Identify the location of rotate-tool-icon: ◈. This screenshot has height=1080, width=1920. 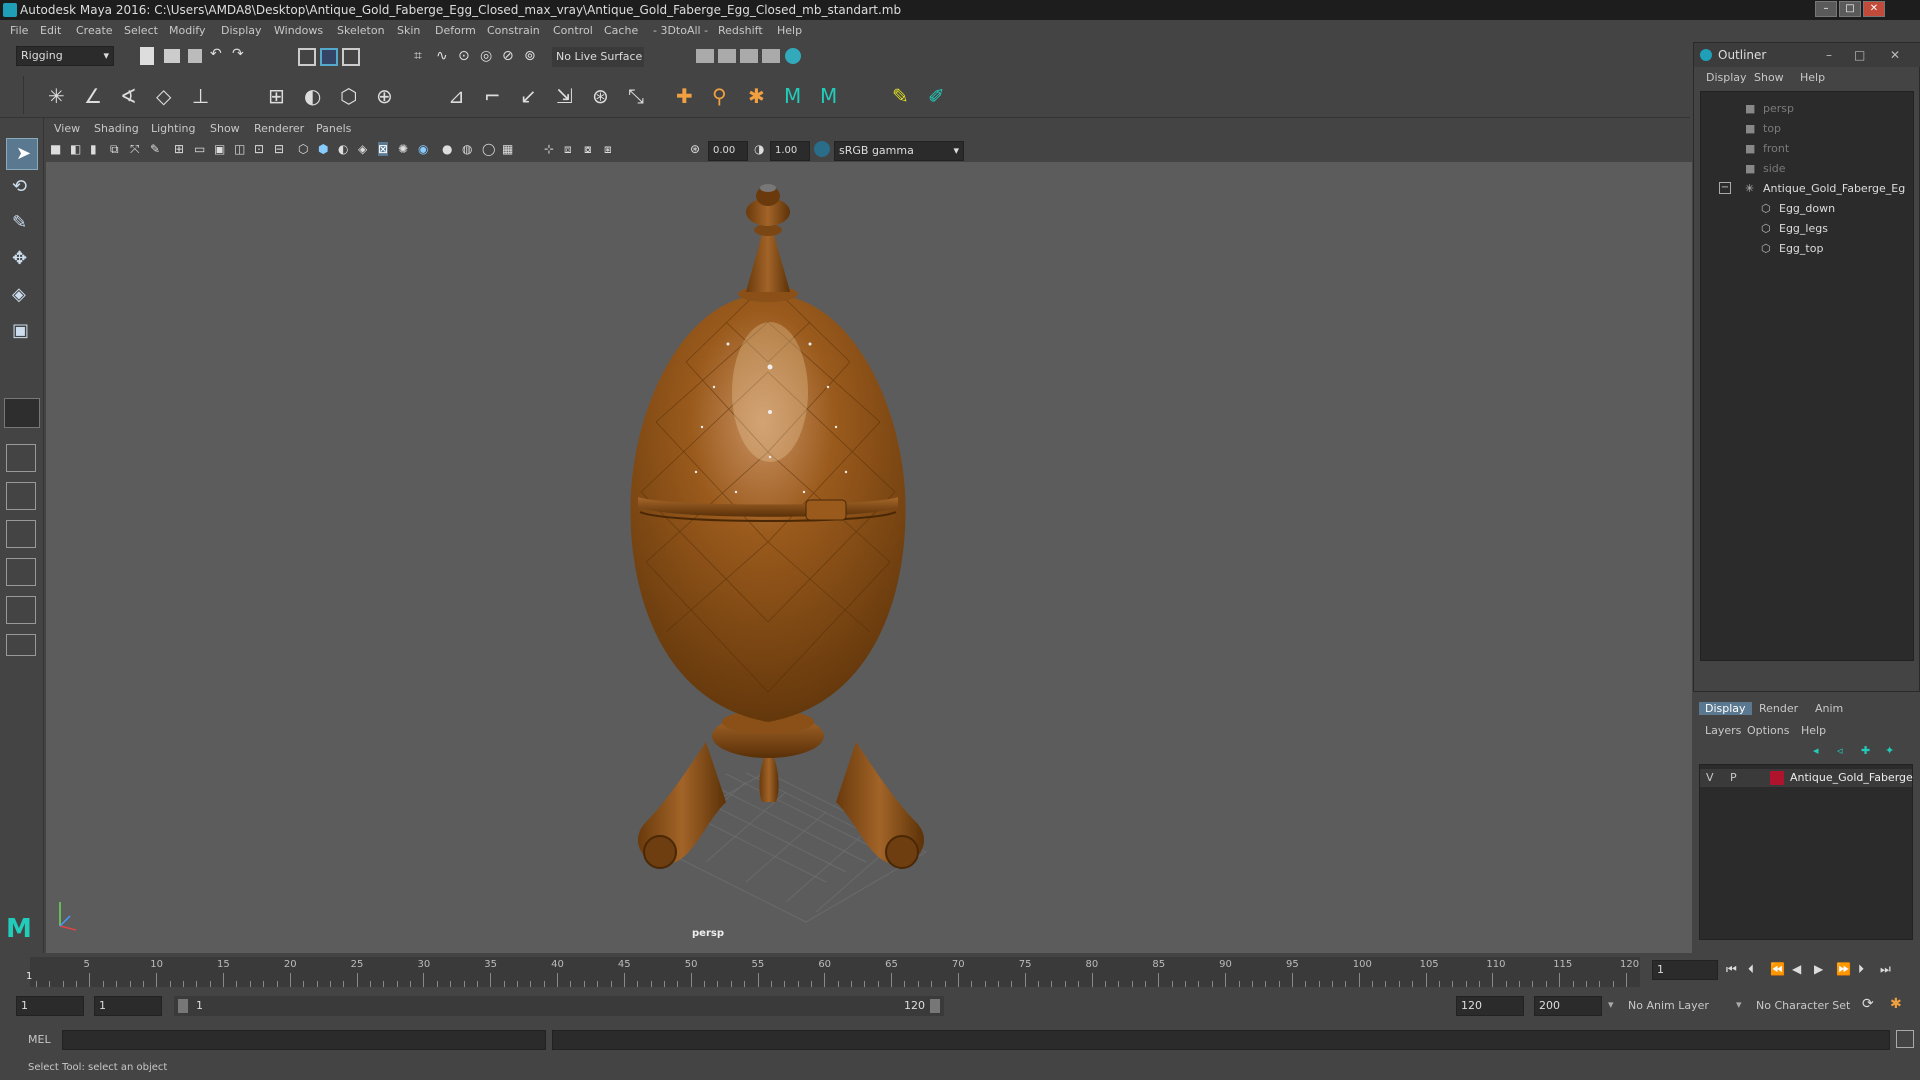
(19, 294).